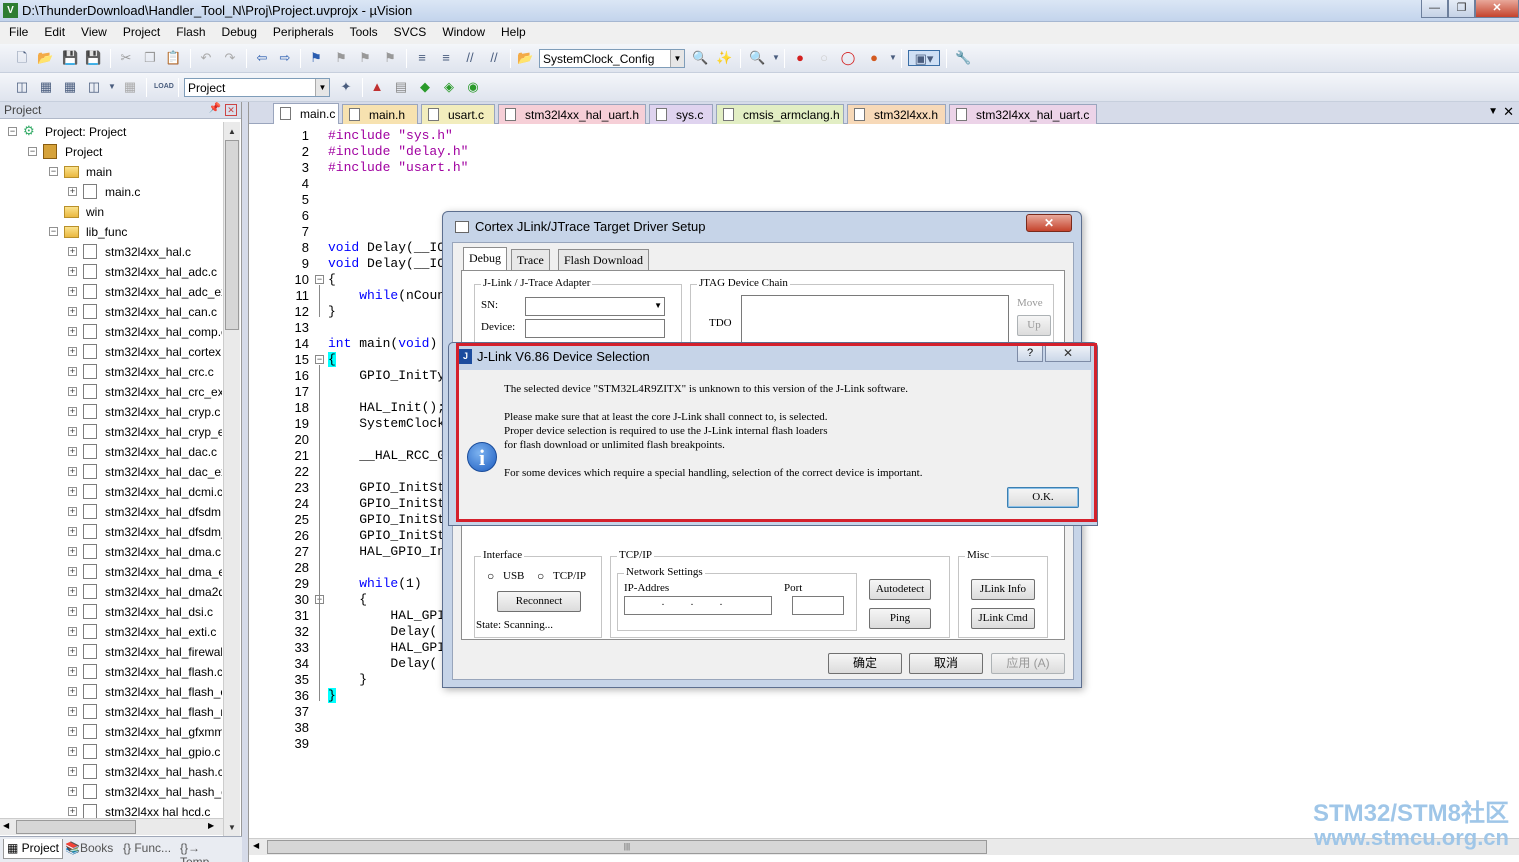  I want to click on disable-breakpoints-icon: ◯, so click(848, 58).